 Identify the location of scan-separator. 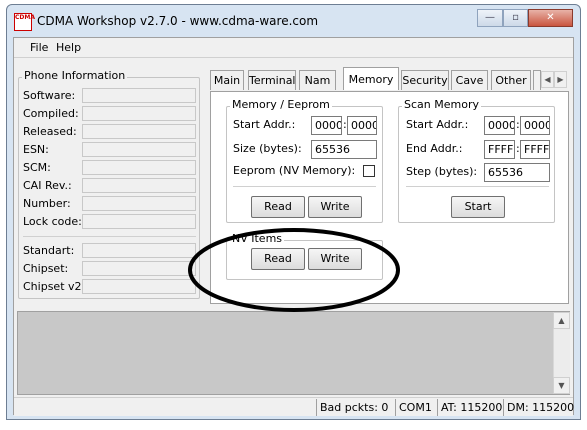
(477, 186).